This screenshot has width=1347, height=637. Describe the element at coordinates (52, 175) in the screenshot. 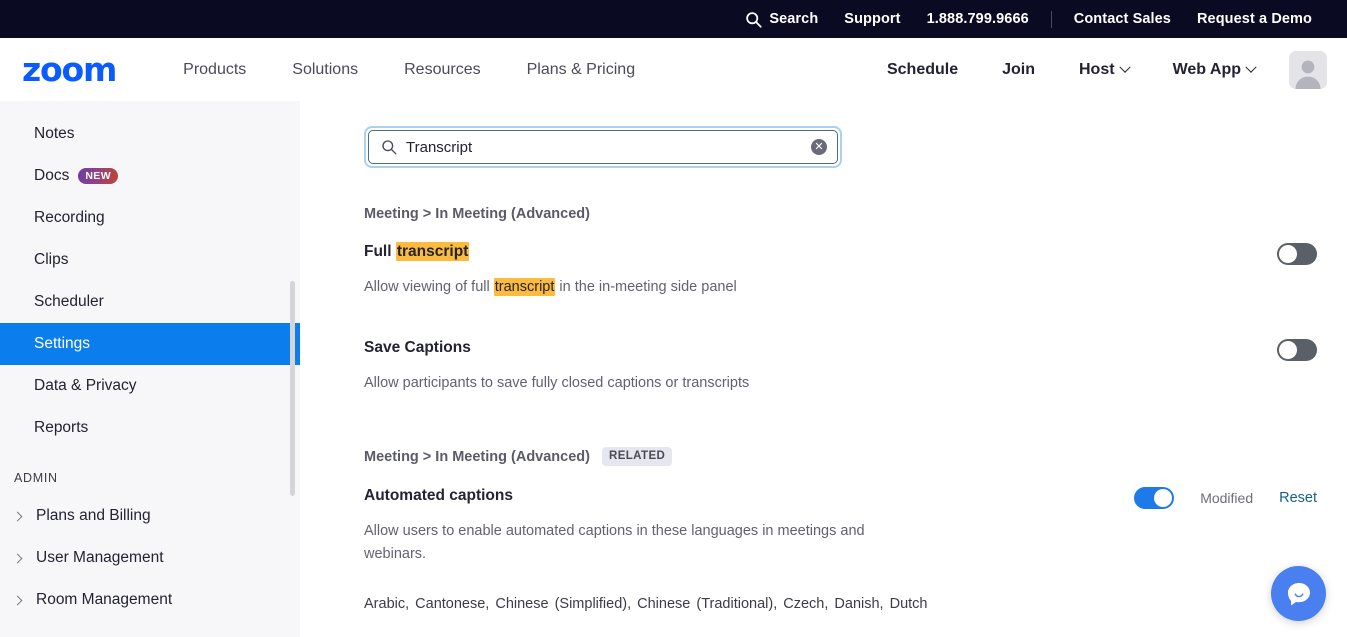

I see `sidebar-item-label: Docs` at that location.